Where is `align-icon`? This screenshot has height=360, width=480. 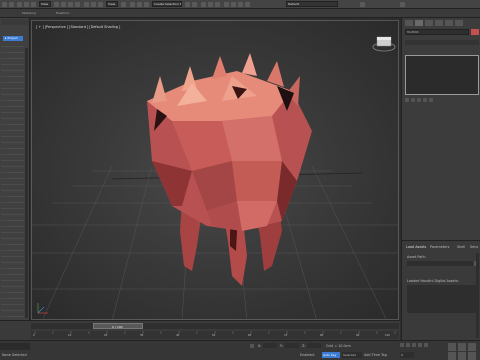 align-icon is located at coordinates (194, 4).